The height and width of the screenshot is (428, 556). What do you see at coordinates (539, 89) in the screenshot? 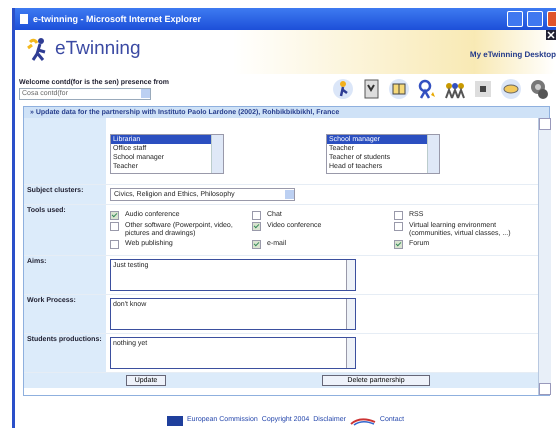
I see `gear-icon` at bounding box center [539, 89].